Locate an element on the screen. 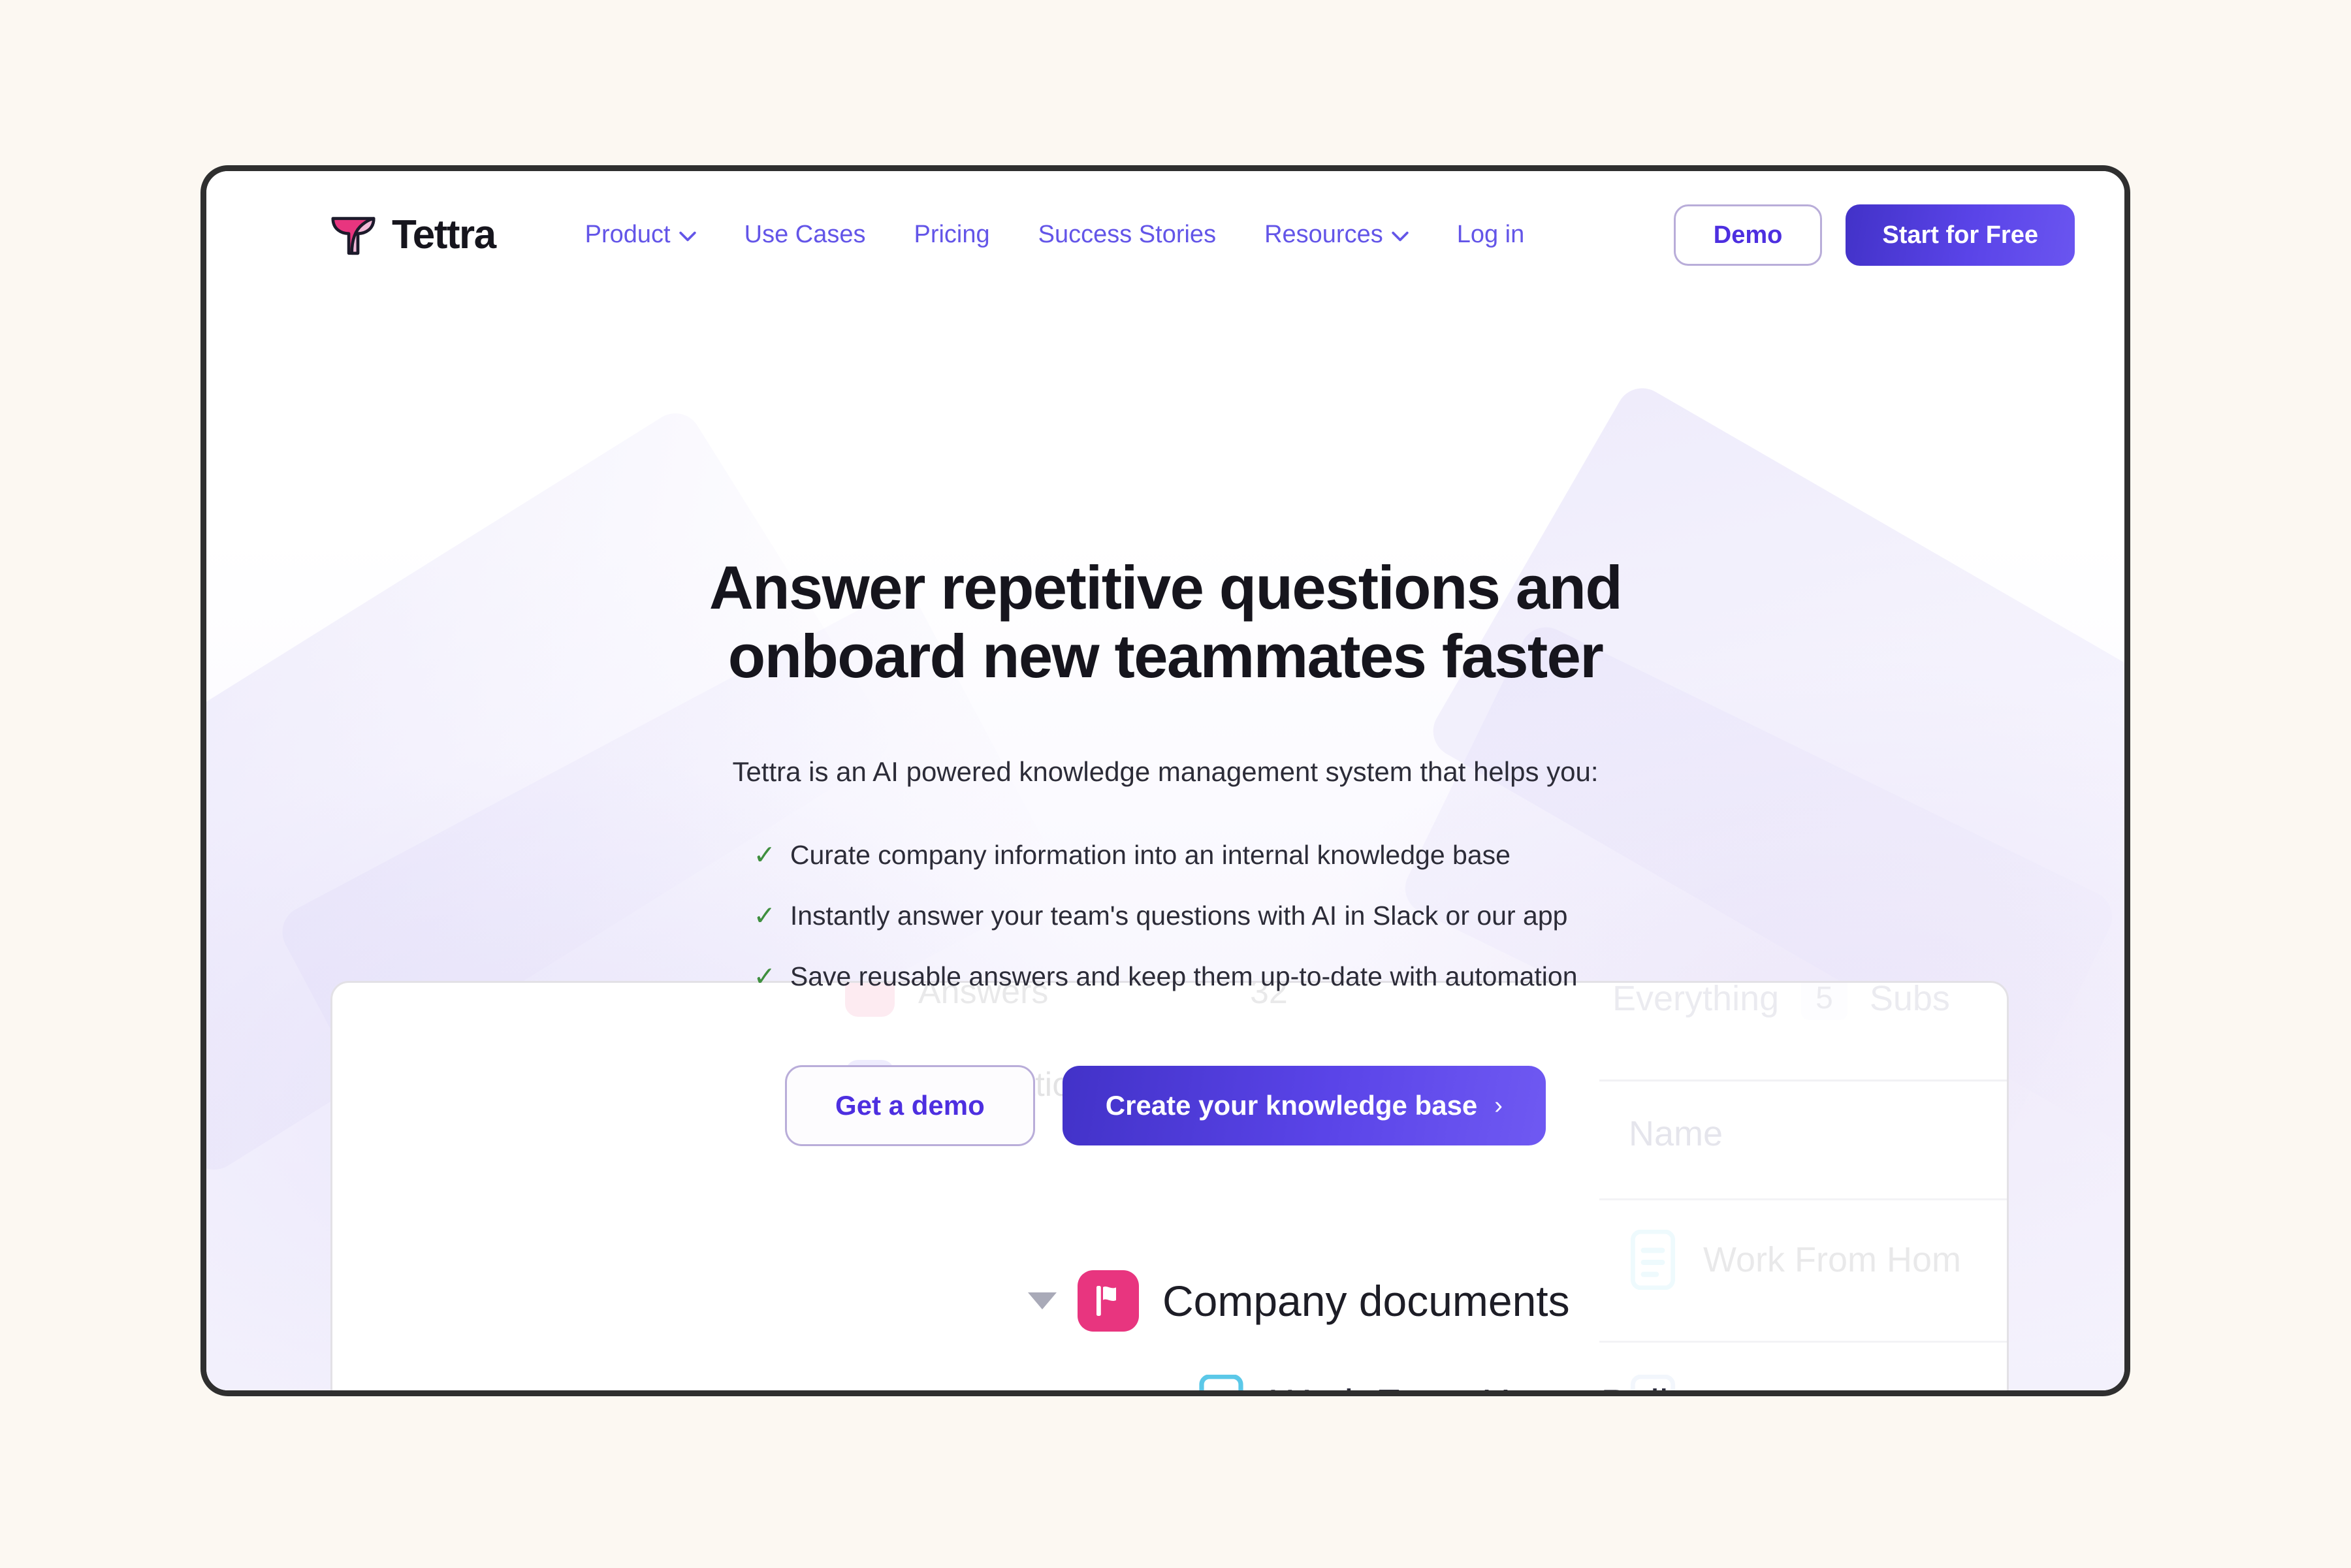  table-row: Work From Hom is located at coordinates (1795, 1260).